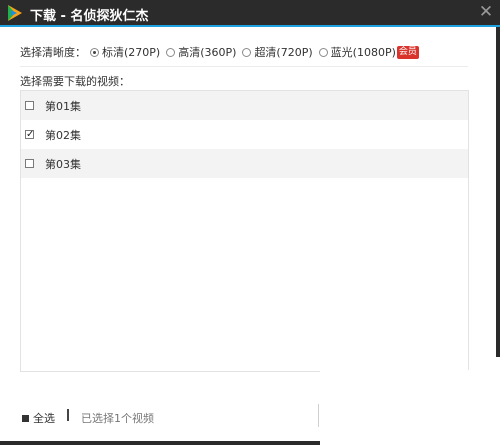  Describe the element at coordinates (410, 407) in the screenshot. I see `footer-blank-area` at that location.